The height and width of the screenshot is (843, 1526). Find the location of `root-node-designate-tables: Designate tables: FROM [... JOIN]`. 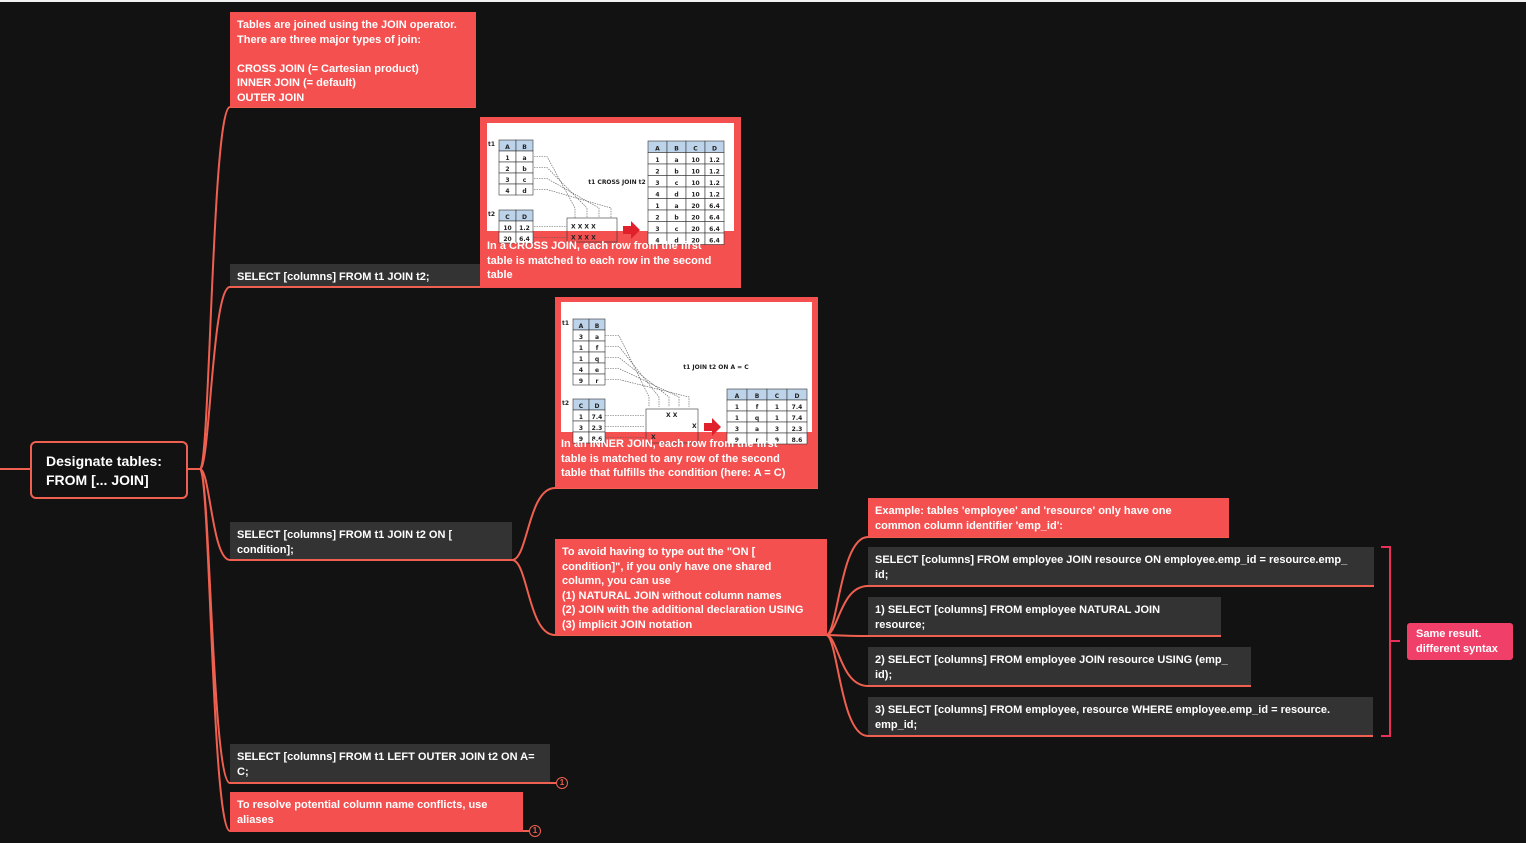

root-node-designate-tables: Designate tables: FROM [... JOIN] is located at coordinates (109, 470).